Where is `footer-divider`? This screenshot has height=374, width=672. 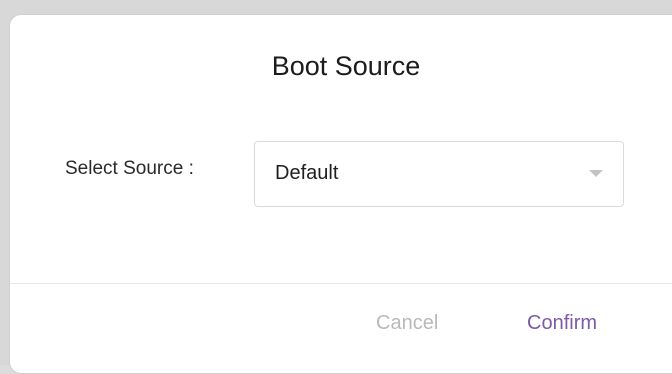
footer-divider is located at coordinates (341, 283).